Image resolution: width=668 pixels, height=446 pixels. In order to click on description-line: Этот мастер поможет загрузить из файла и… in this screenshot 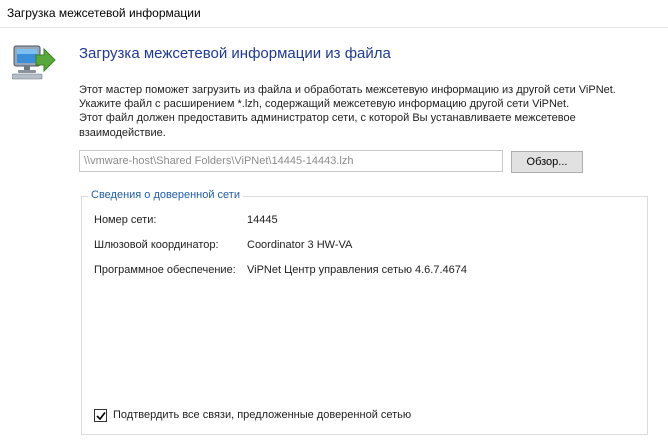, I will do `click(347, 90)`.